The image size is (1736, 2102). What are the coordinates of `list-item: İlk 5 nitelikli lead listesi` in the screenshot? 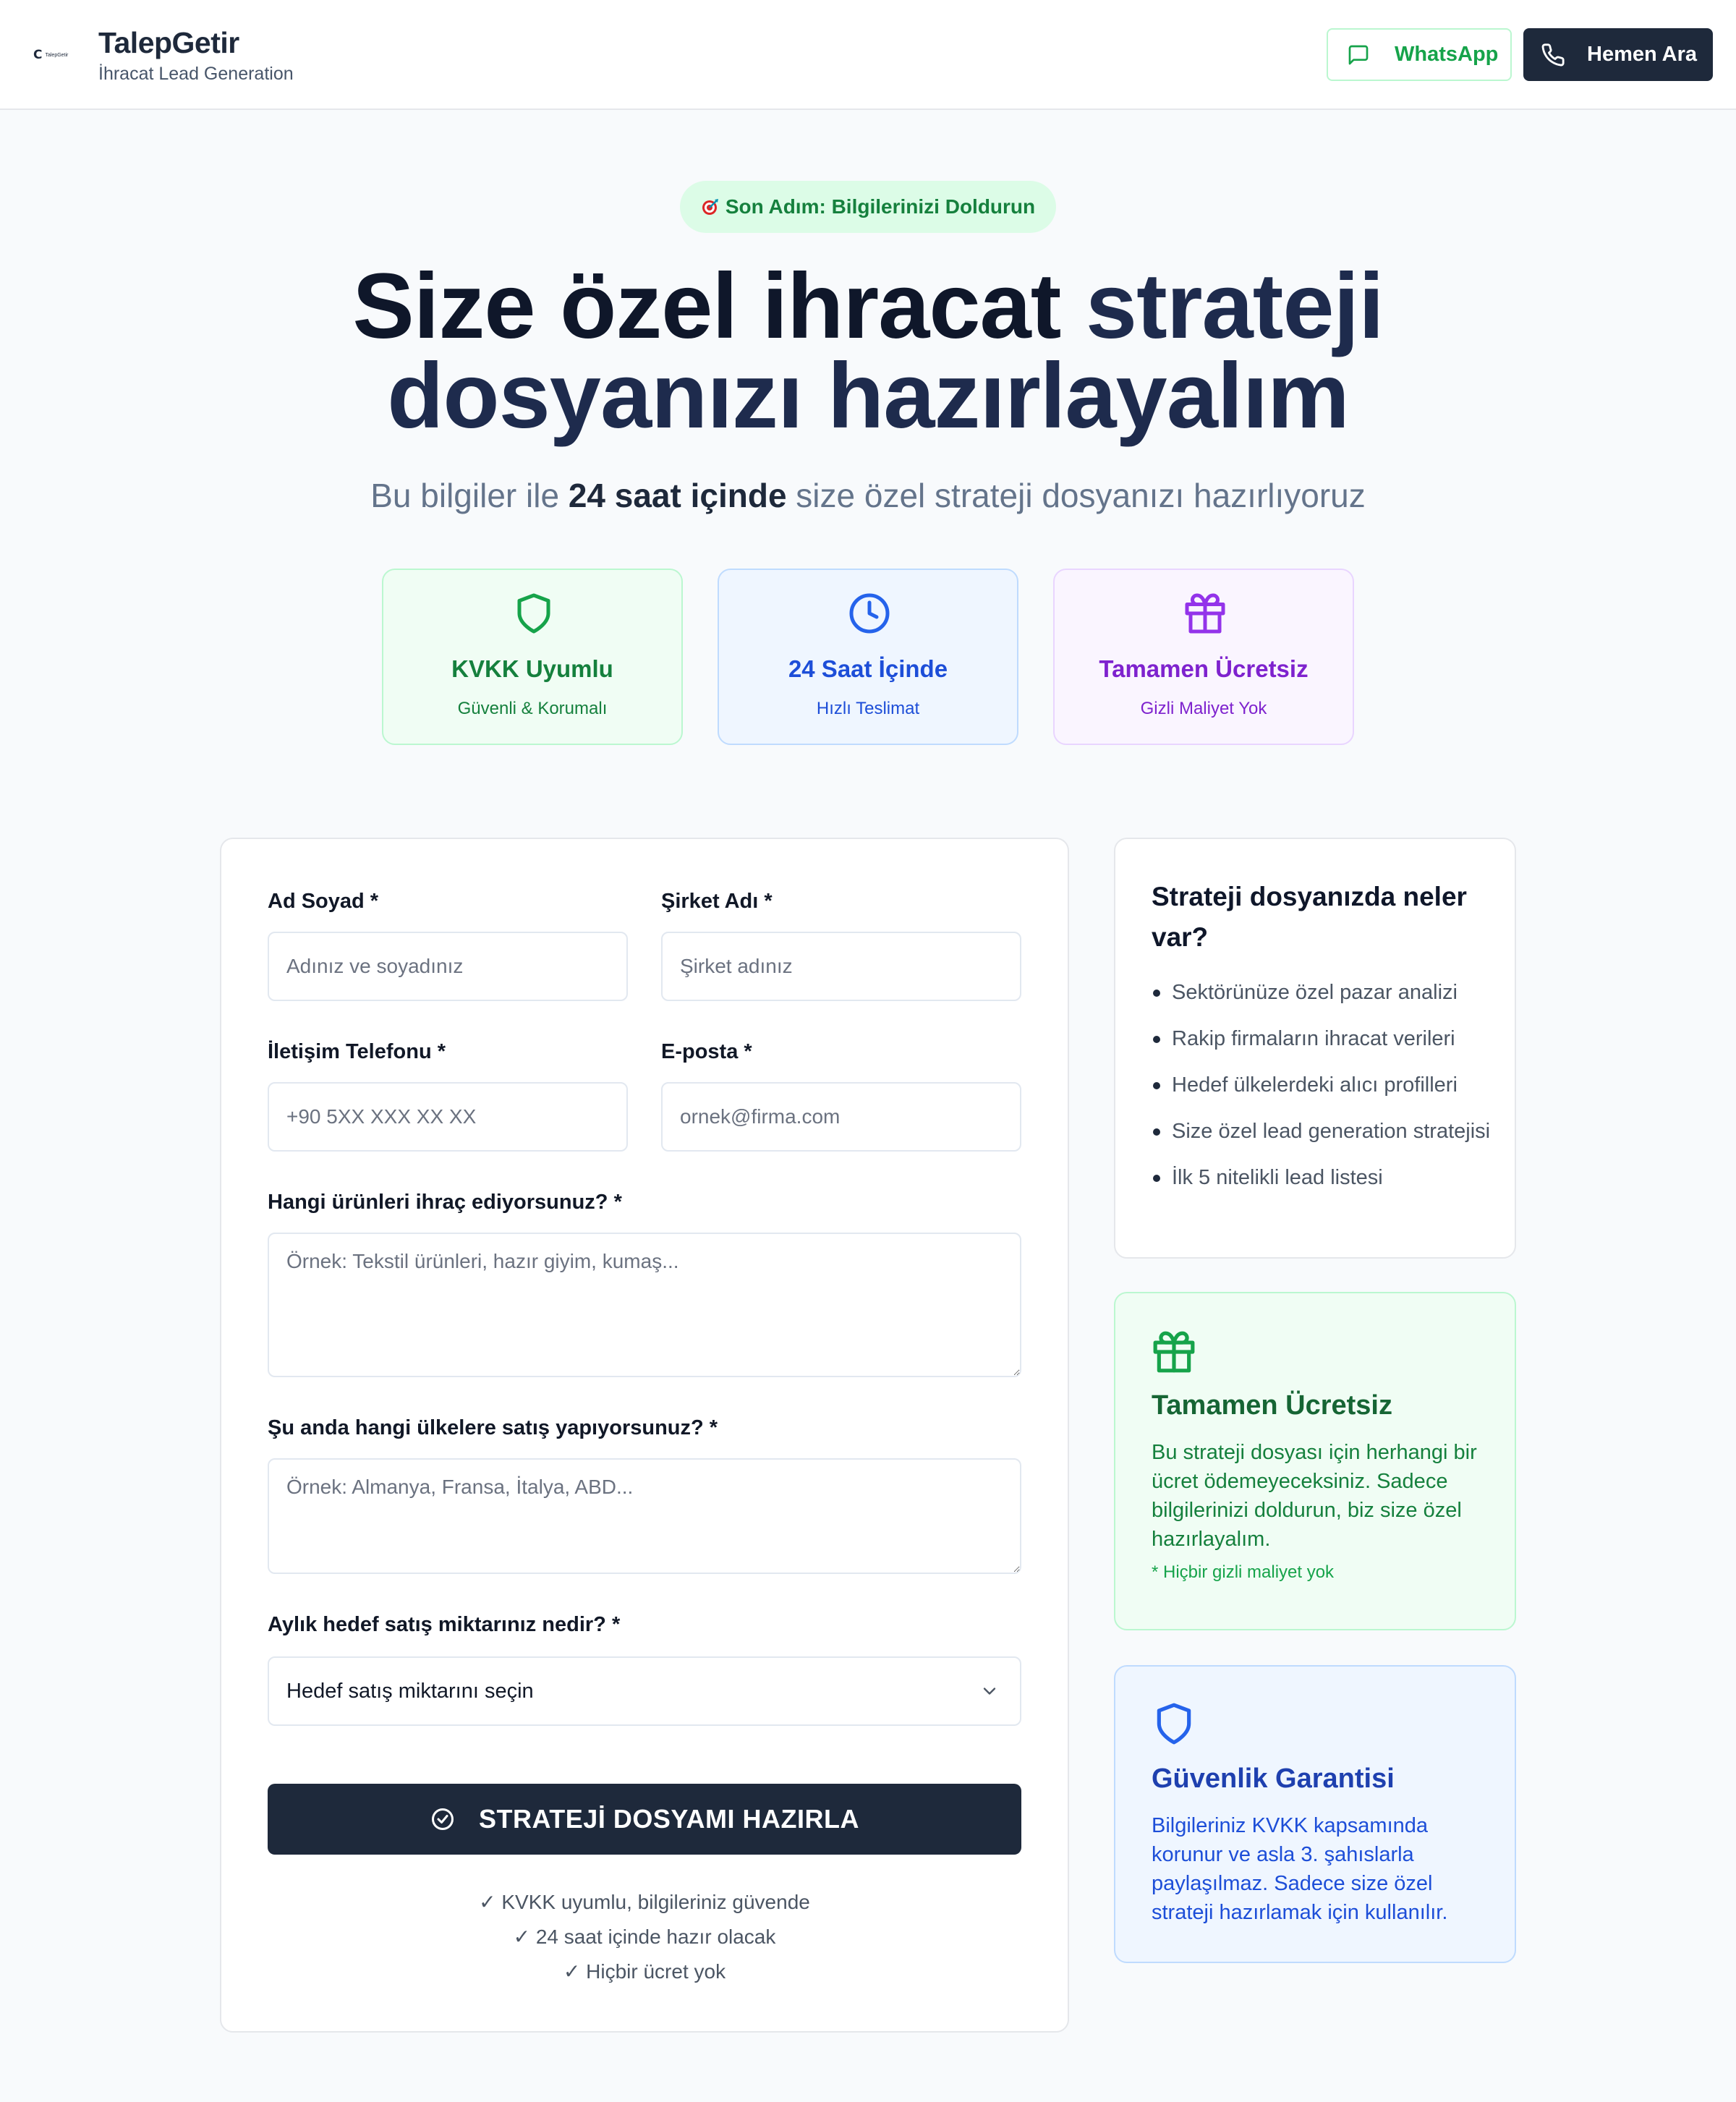 It's located at (1322, 1177).